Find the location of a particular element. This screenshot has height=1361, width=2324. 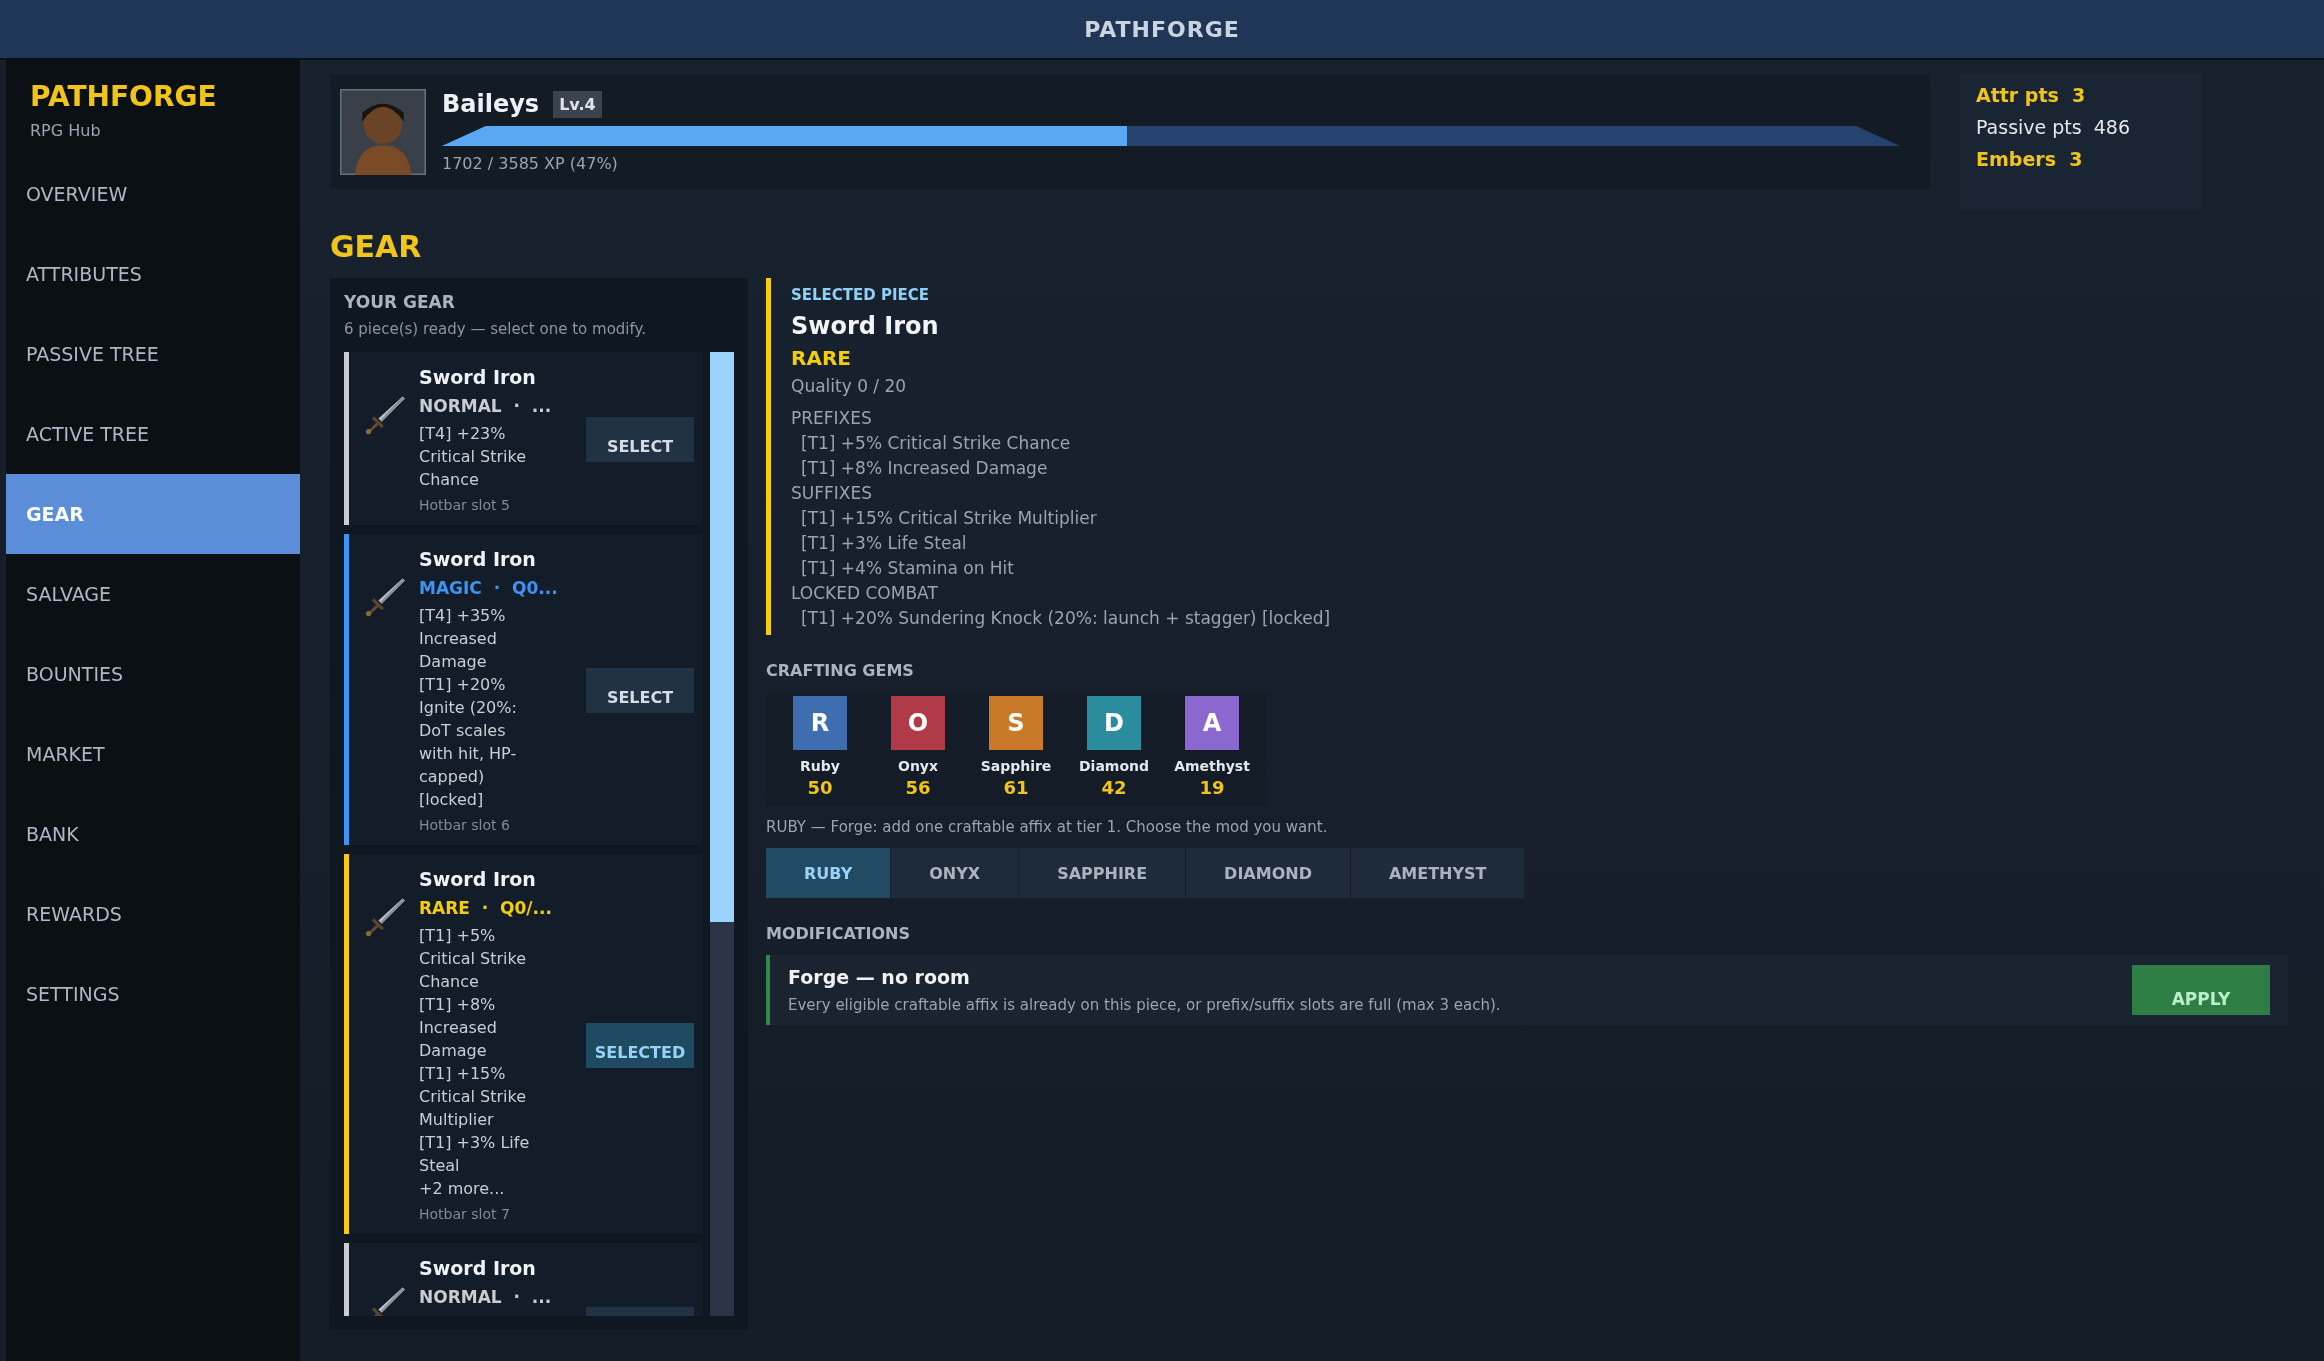

section-caption: SELECTED PIECE is located at coordinates (861, 295).